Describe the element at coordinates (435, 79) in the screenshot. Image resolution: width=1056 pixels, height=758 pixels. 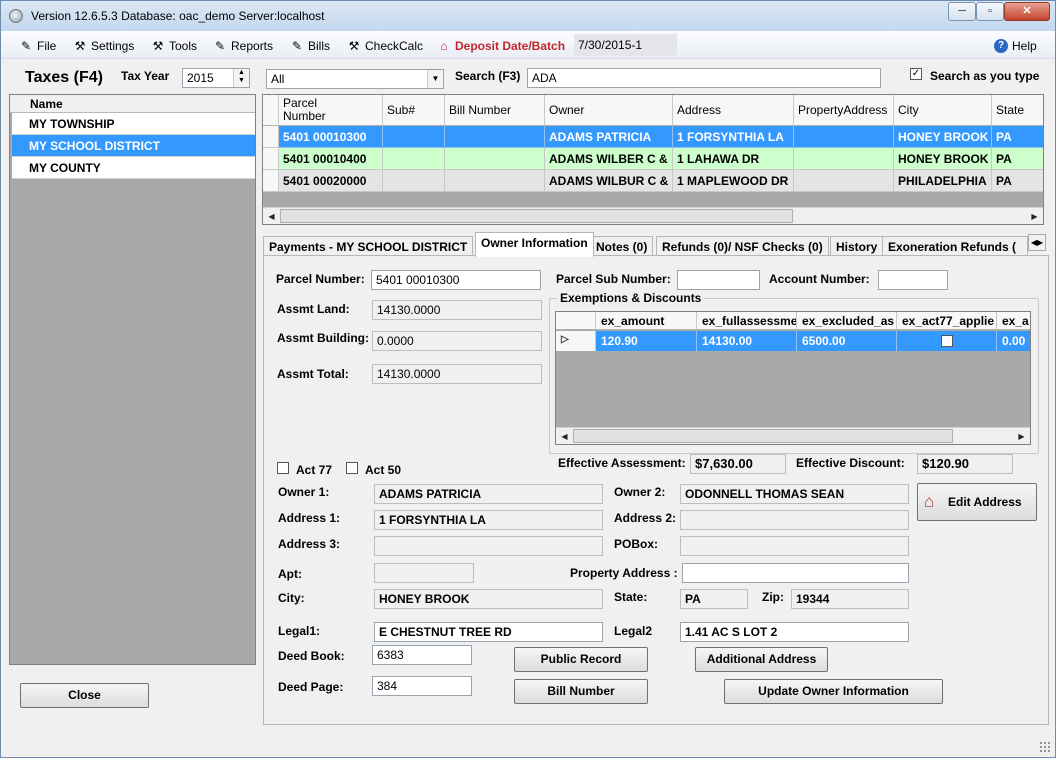
I see `chevron-down-icon: ▼` at that location.